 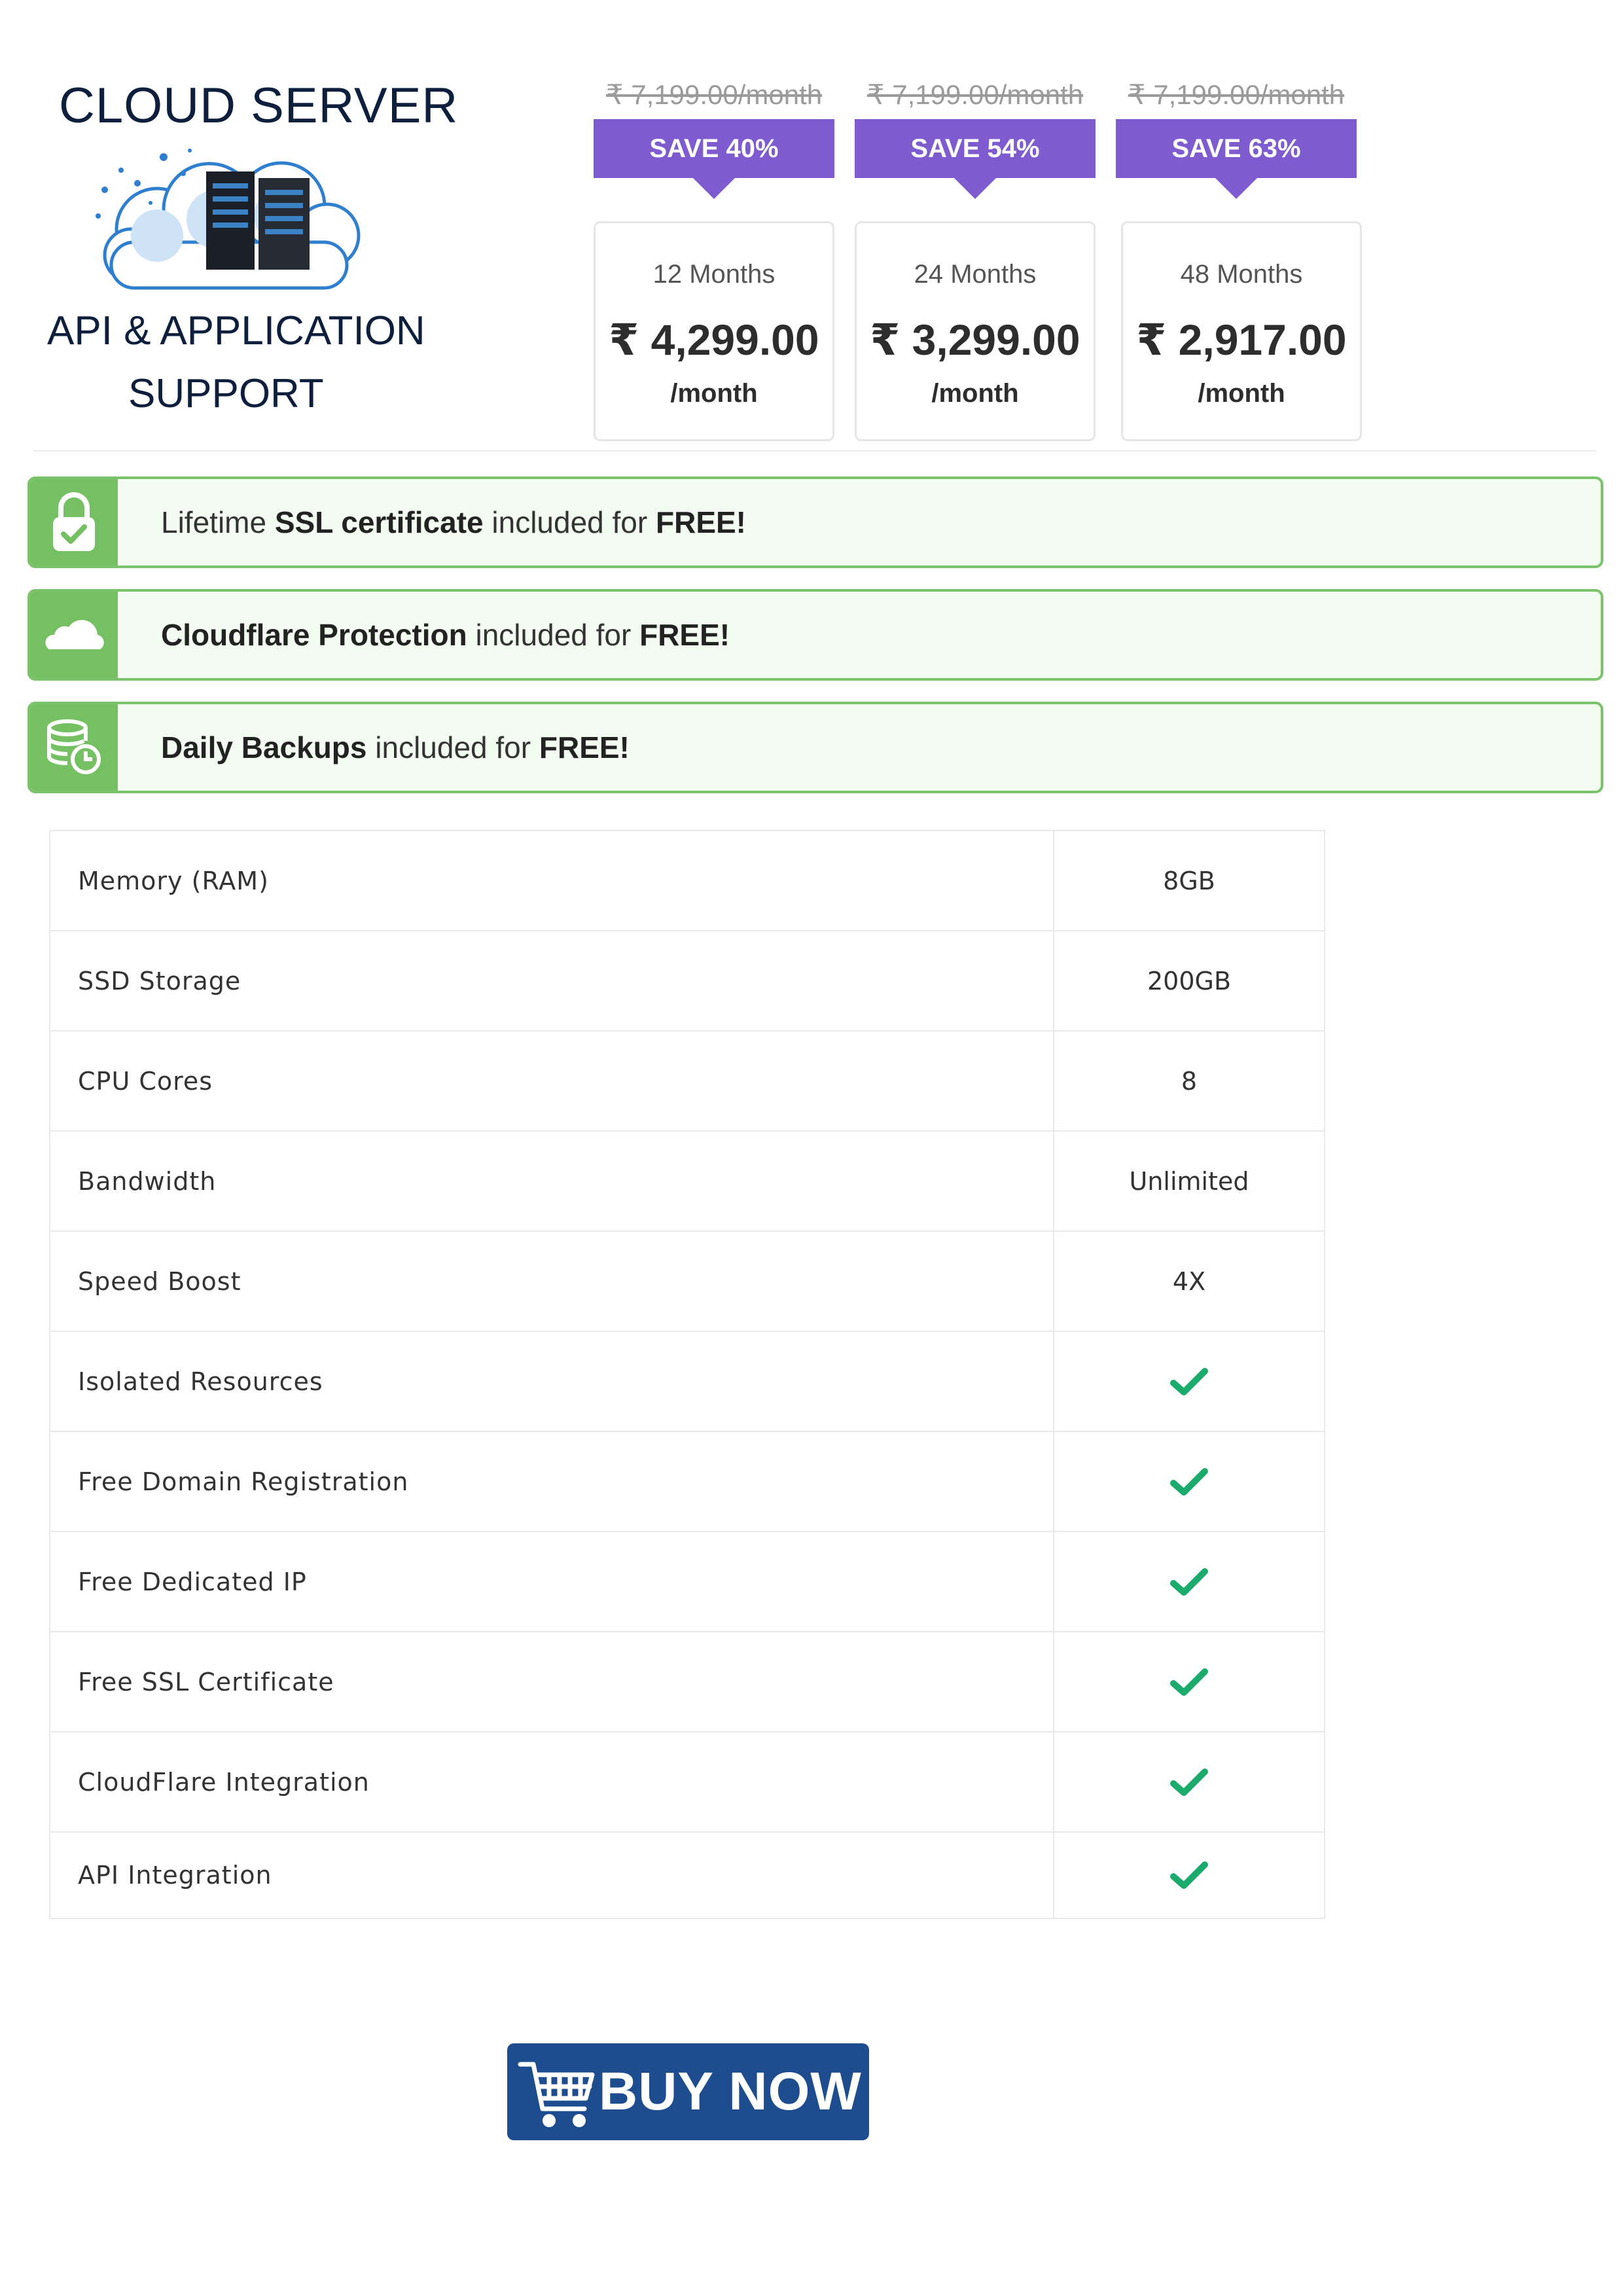 I want to click on buy-now-label: BUY NOW, so click(x=730, y=2091).